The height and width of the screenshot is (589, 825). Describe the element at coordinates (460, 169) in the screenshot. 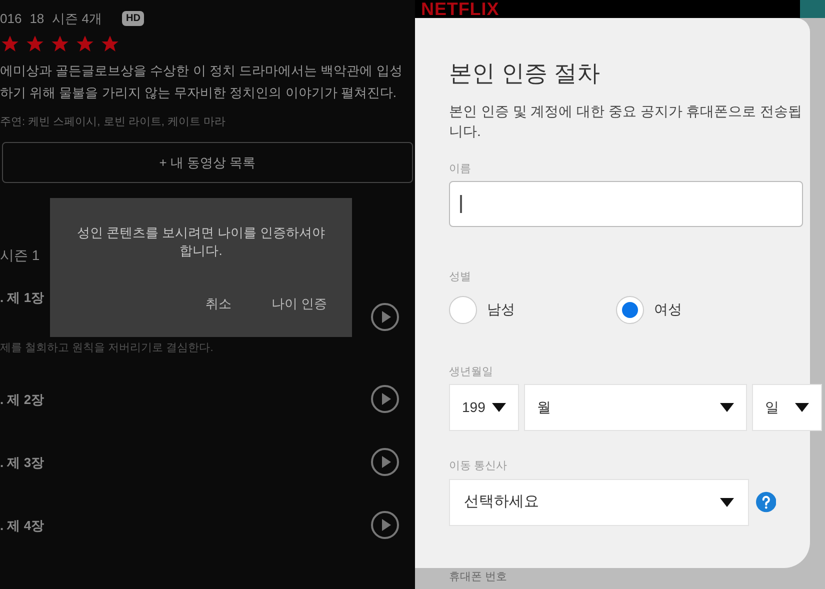

I see `field-label: 이름` at that location.